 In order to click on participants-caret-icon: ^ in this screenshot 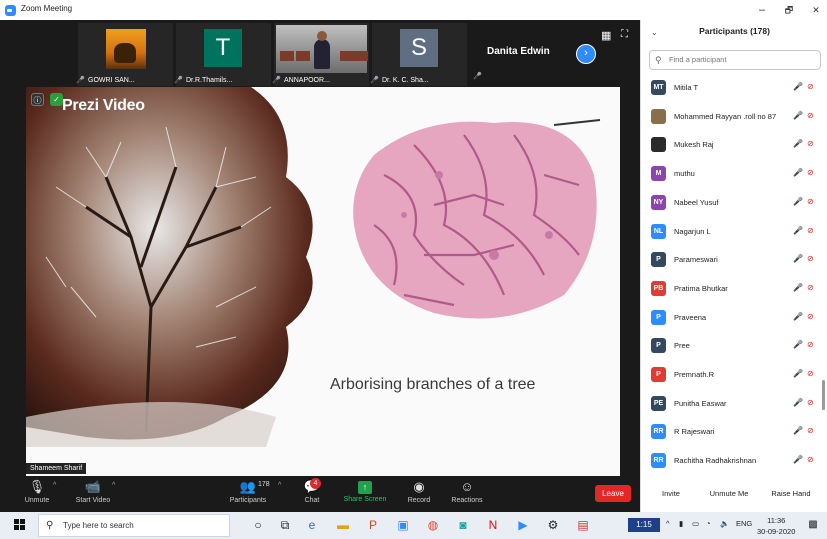, I will do `click(279, 485)`.